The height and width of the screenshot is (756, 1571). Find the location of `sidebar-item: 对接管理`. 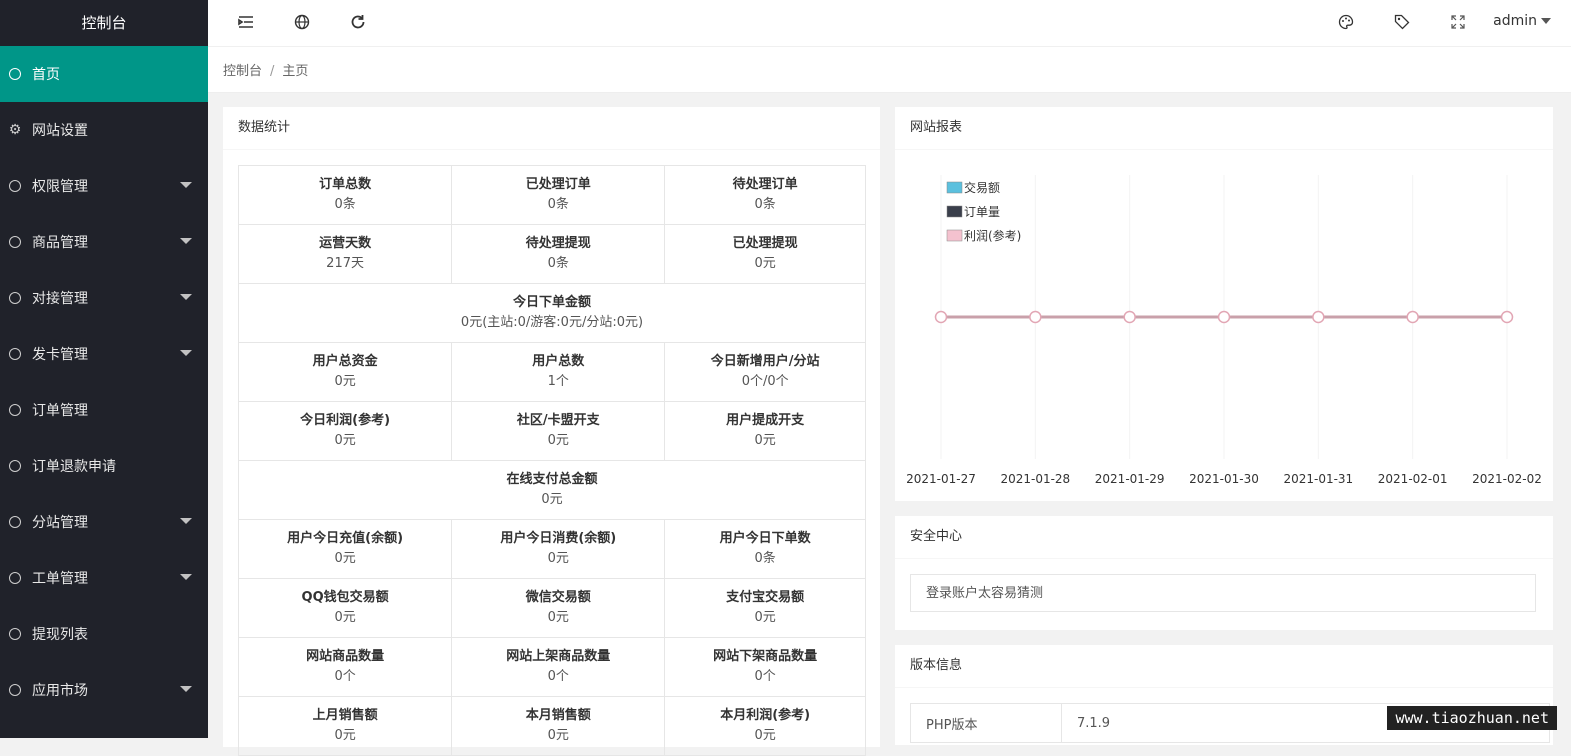

sidebar-item: 对接管理 is located at coordinates (104, 298).